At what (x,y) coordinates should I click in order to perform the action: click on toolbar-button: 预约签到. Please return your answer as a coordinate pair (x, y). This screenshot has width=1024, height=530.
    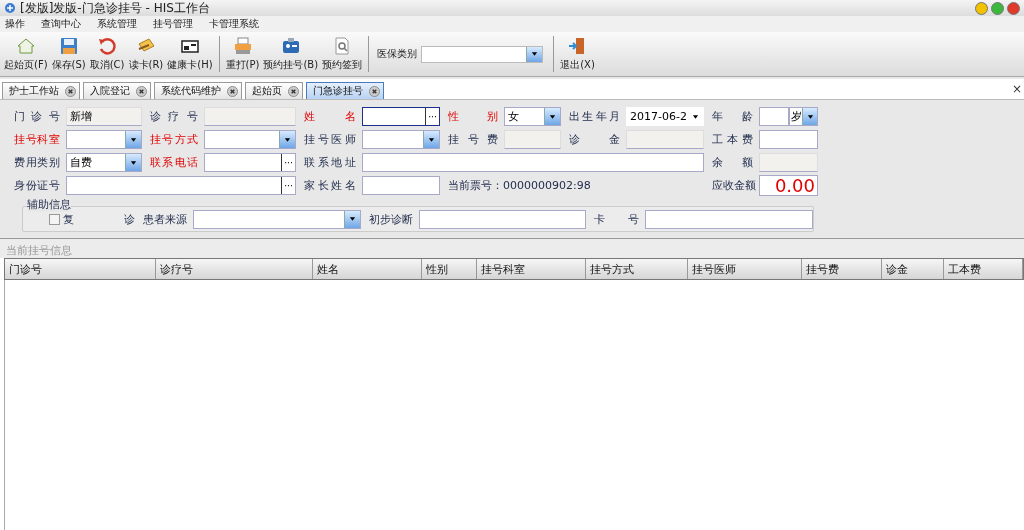
    Looking at the image, I should click on (342, 54).